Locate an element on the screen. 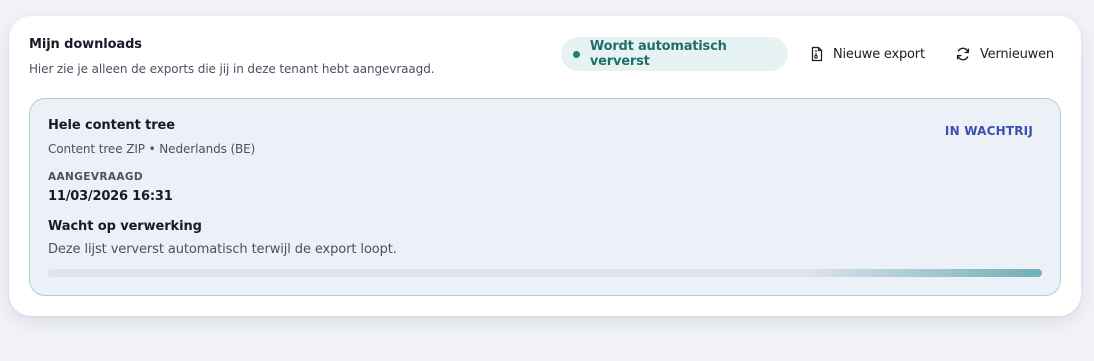  auto-refresh-label: Wordt automatisch ververst is located at coordinates (658, 54).